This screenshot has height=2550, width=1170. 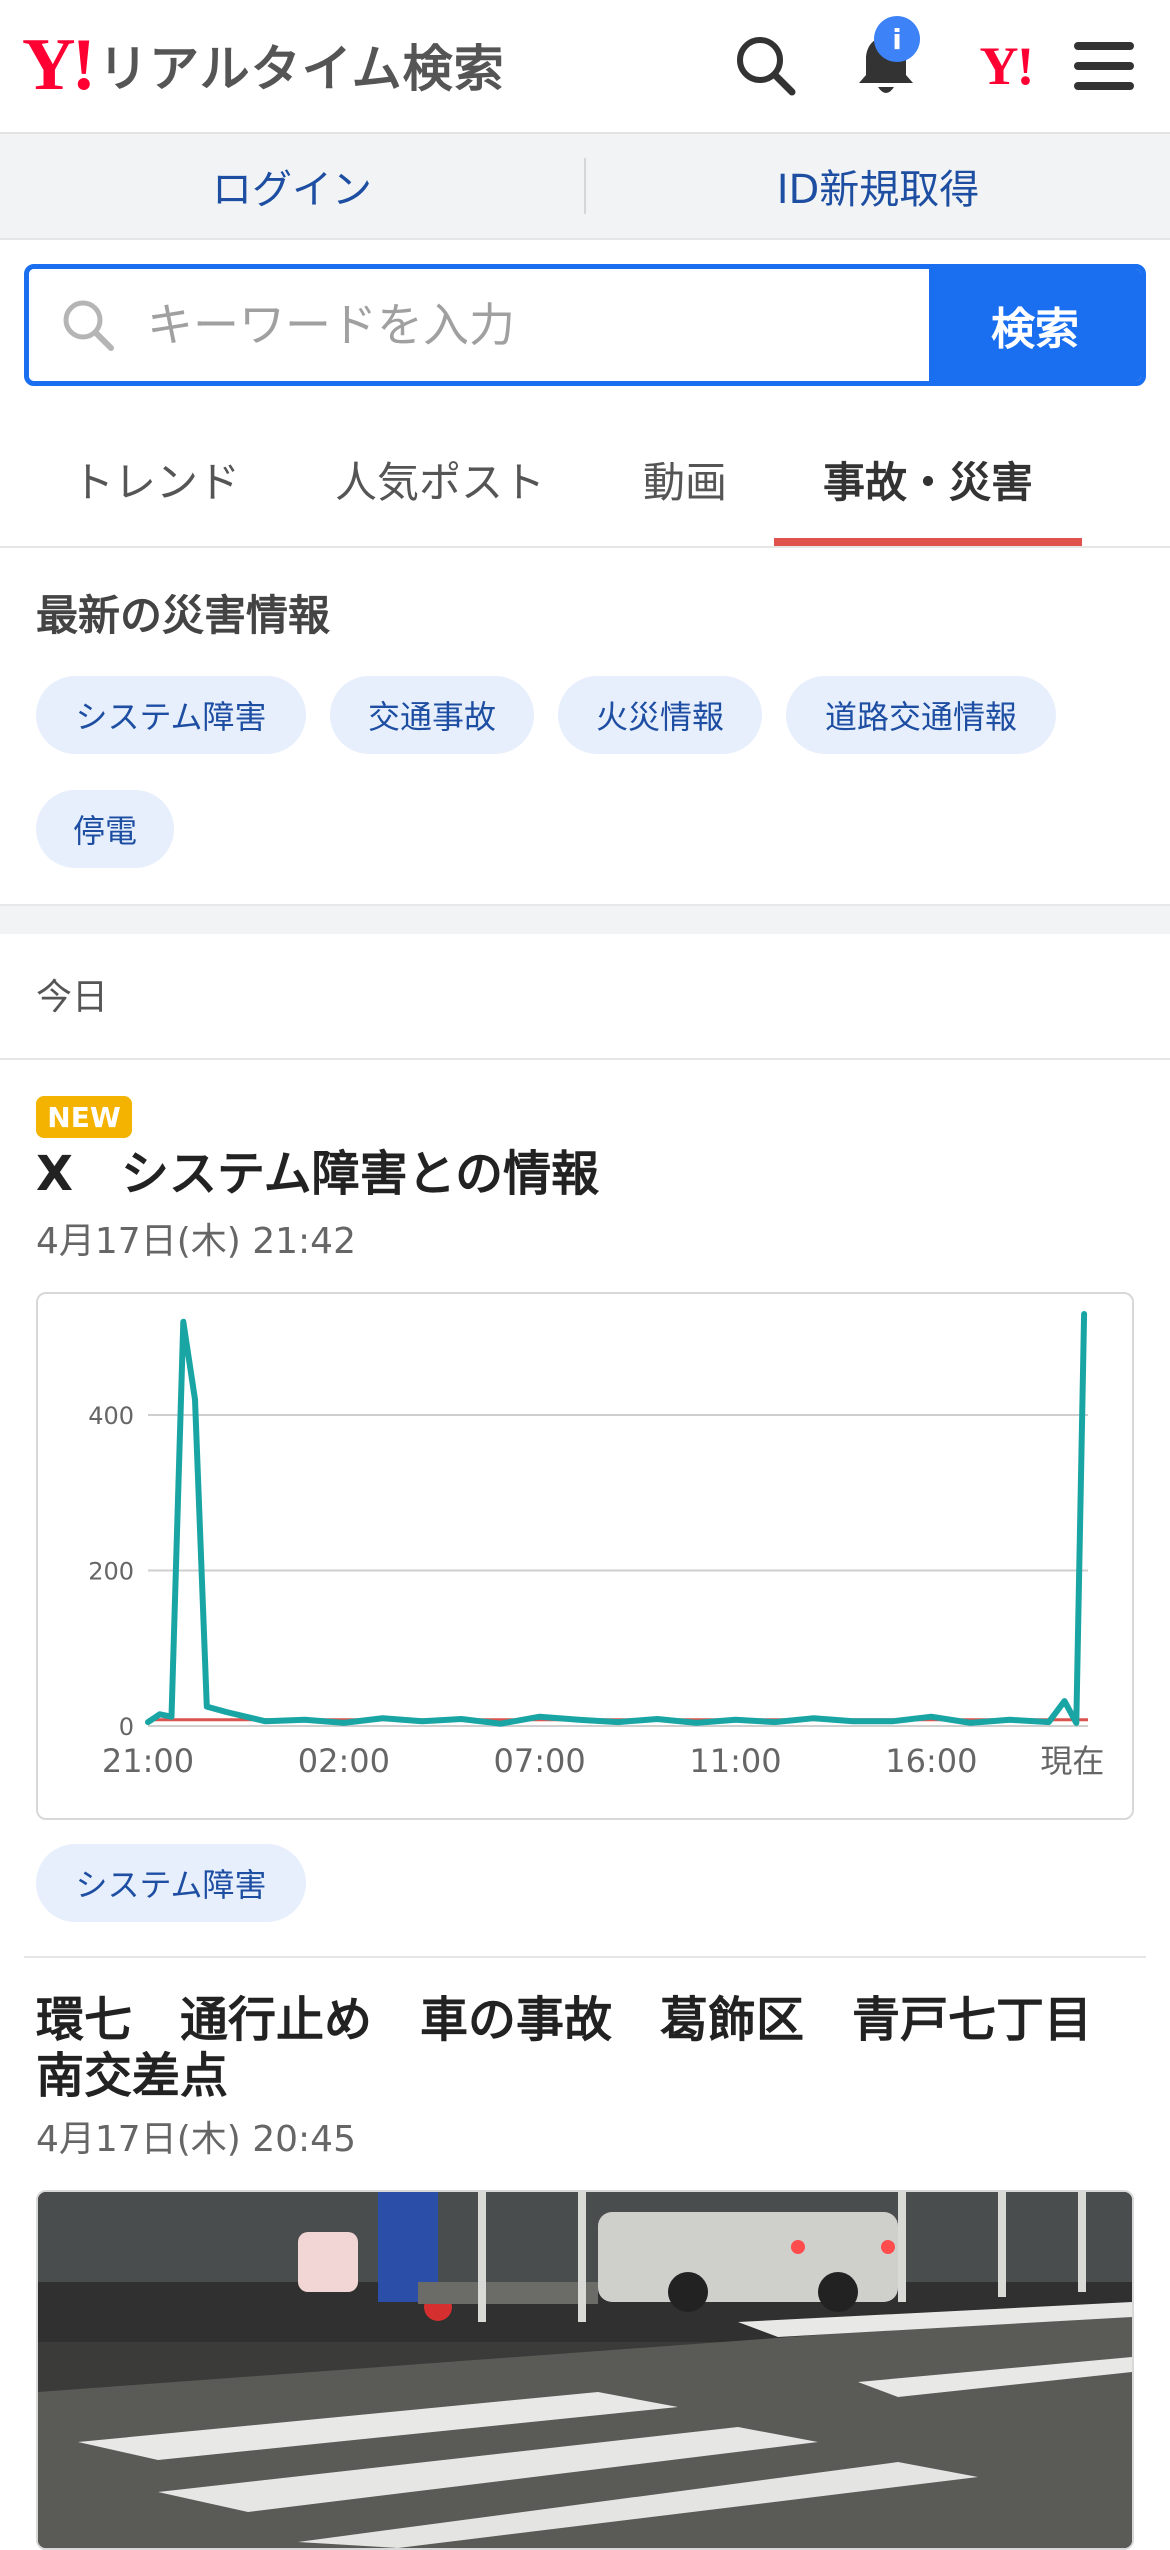 What do you see at coordinates (132, 2076) in the screenshot?
I see `article-title-line: 南交差点` at bounding box center [132, 2076].